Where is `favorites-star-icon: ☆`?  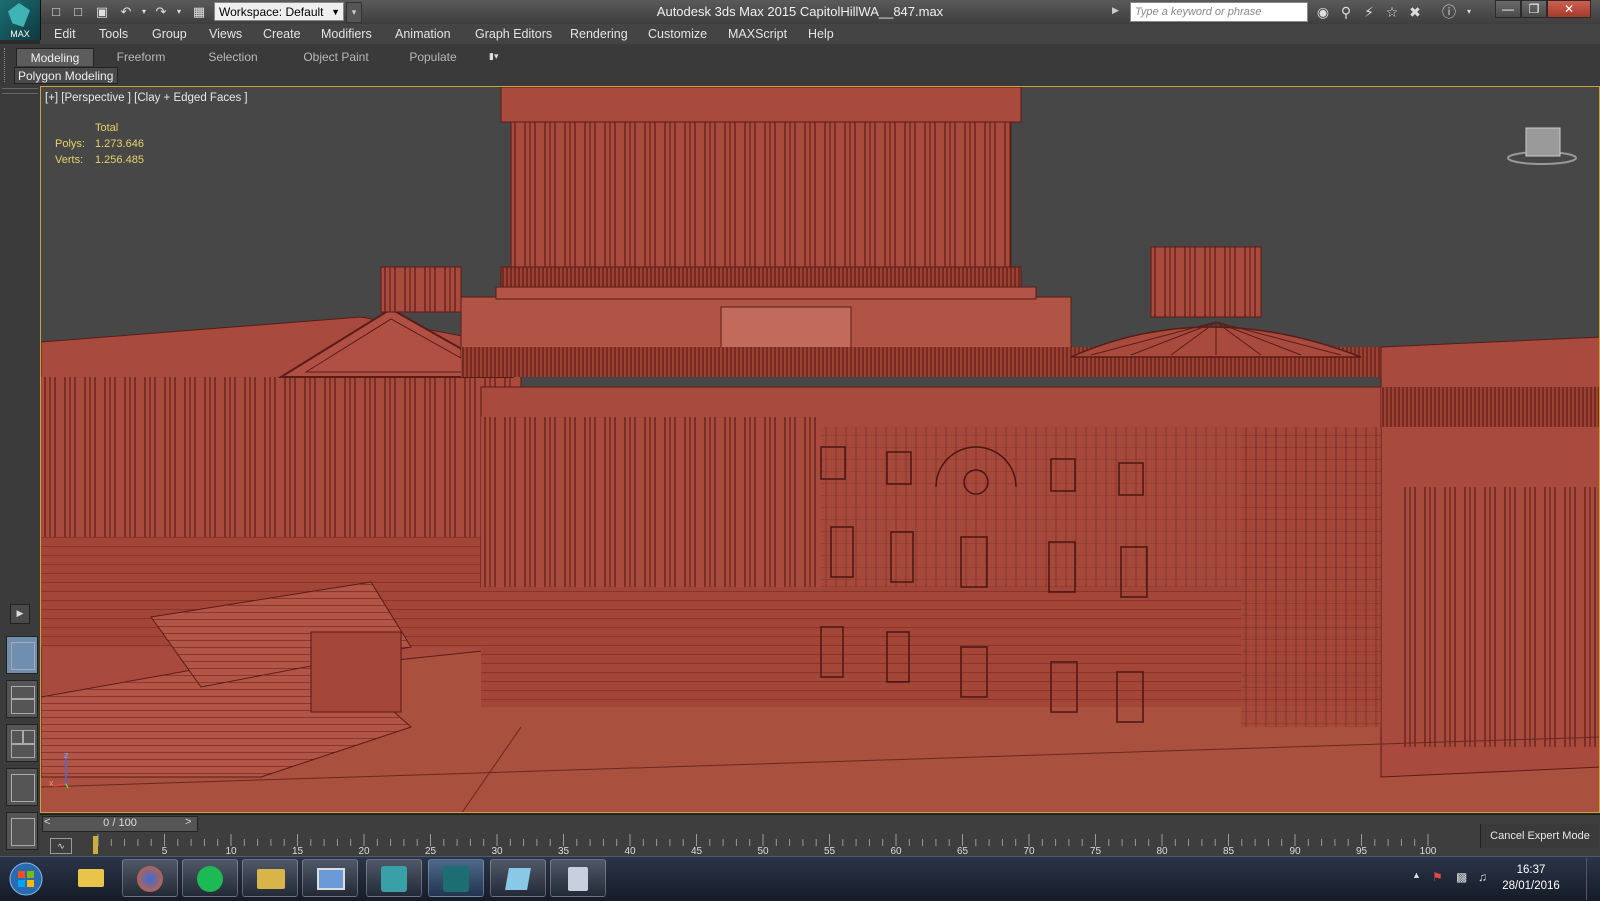
favorites-star-icon: ☆ is located at coordinates (1392, 12).